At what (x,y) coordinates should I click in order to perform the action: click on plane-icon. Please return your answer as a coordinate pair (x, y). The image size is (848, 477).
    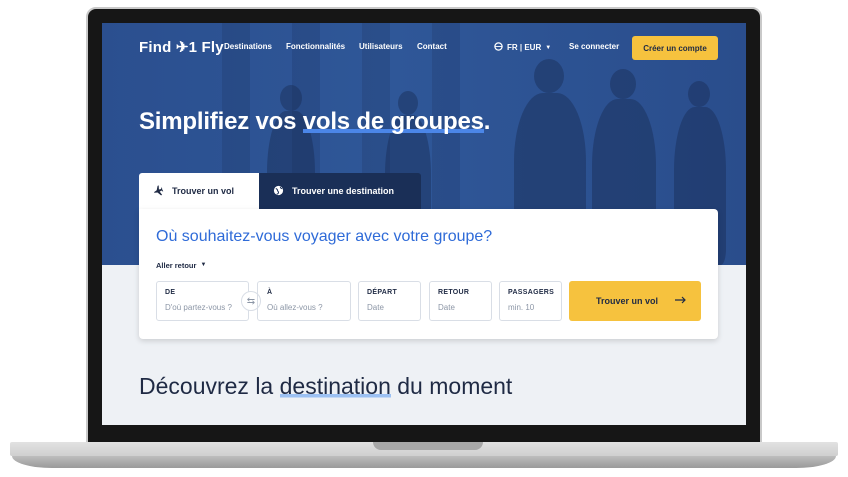
    Looking at the image, I should click on (158, 191).